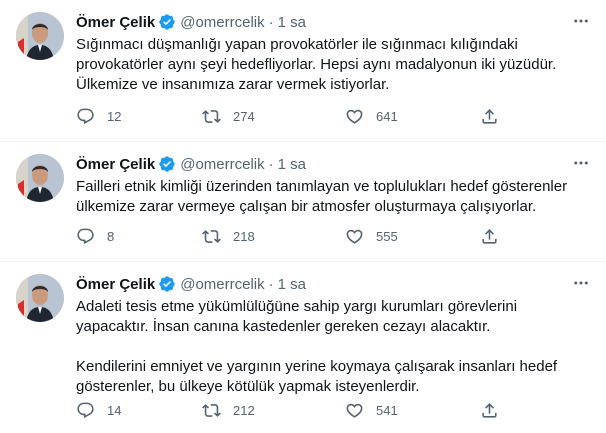 This screenshot has width=606, height=433. Describe the element at coordinates (387, 410) in the screenshot. I see `like-count: 541` at that location.